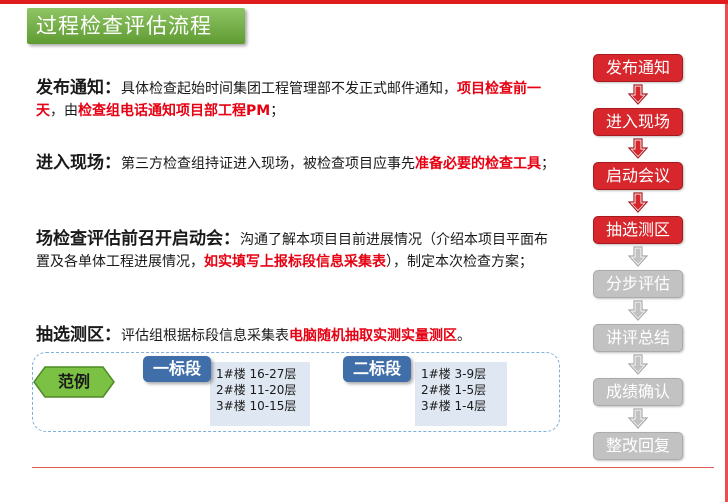 Image resolution: width=728 pixels, height=504 pixels. Describe the element at coordinates (638, 338) in the screenshot. I see `flow-step: 讲评总结` at that location.